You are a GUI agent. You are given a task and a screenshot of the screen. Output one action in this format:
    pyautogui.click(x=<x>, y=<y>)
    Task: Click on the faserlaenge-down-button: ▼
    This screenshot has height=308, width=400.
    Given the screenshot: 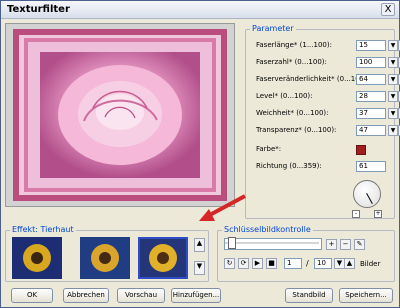 What is the action you would take?
    pyautogui.click(x=393, y=45)
    